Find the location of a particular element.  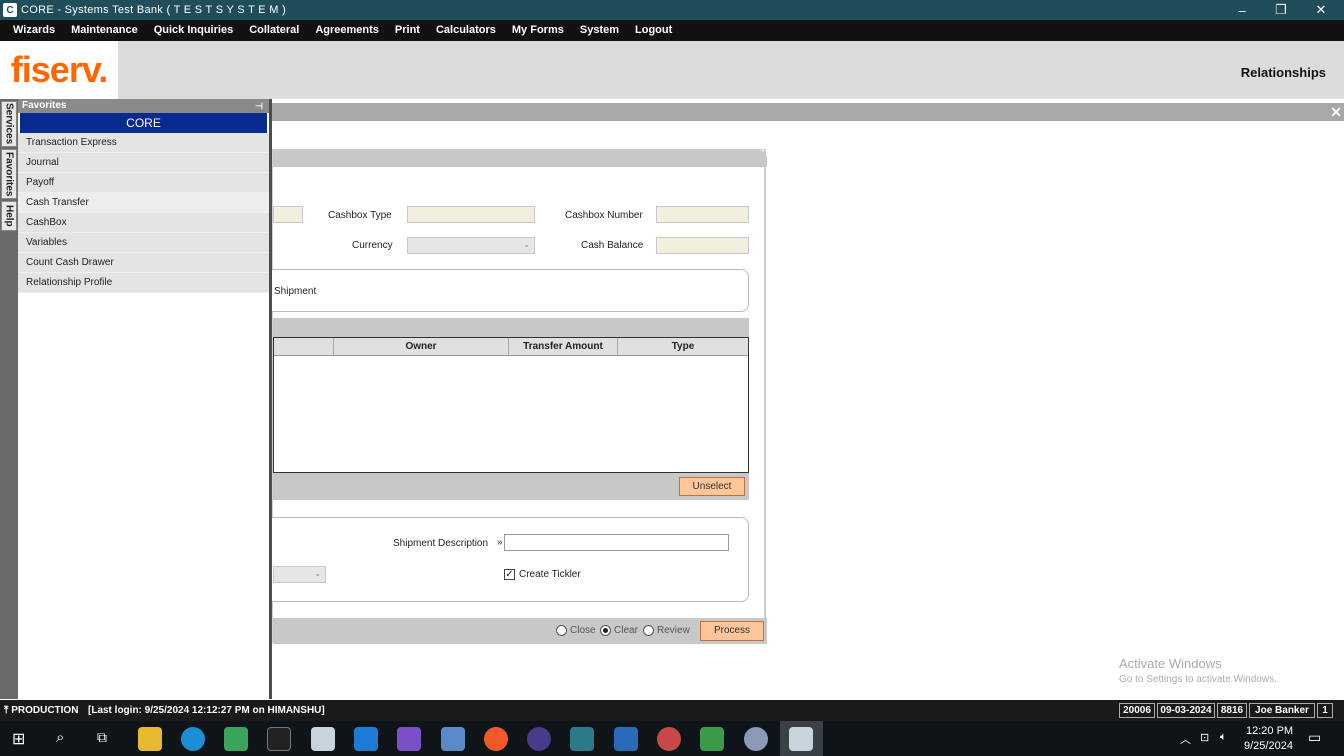

core-app-active-icon is located at coordinates (801, 739).